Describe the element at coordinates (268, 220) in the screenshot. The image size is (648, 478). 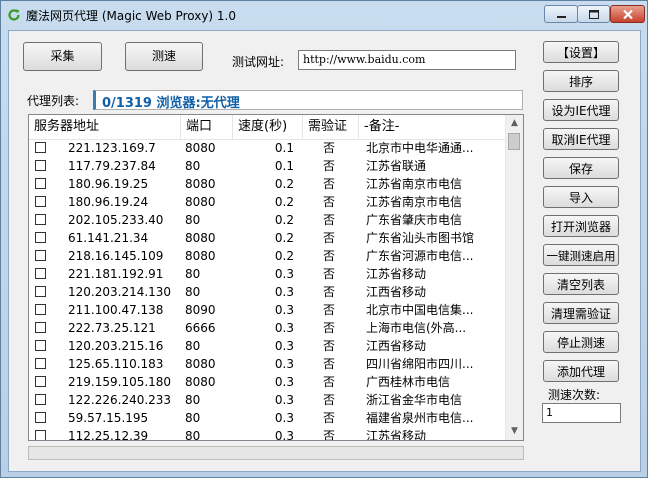
I see `table-row: 202.105.233.40 80 0.2 否 广东省肇庆市电信` at that location.